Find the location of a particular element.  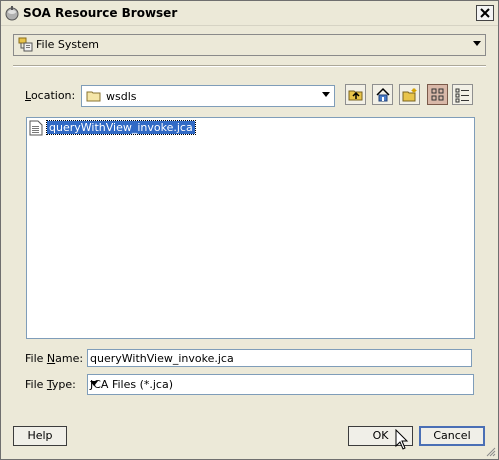

up-folder-button is located at coordinates (355, 94).